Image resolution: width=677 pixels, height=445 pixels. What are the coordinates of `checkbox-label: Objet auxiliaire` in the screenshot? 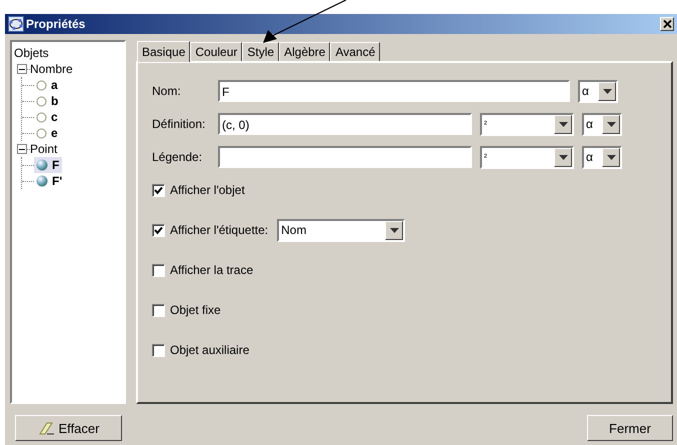 It's located at (210, 350).